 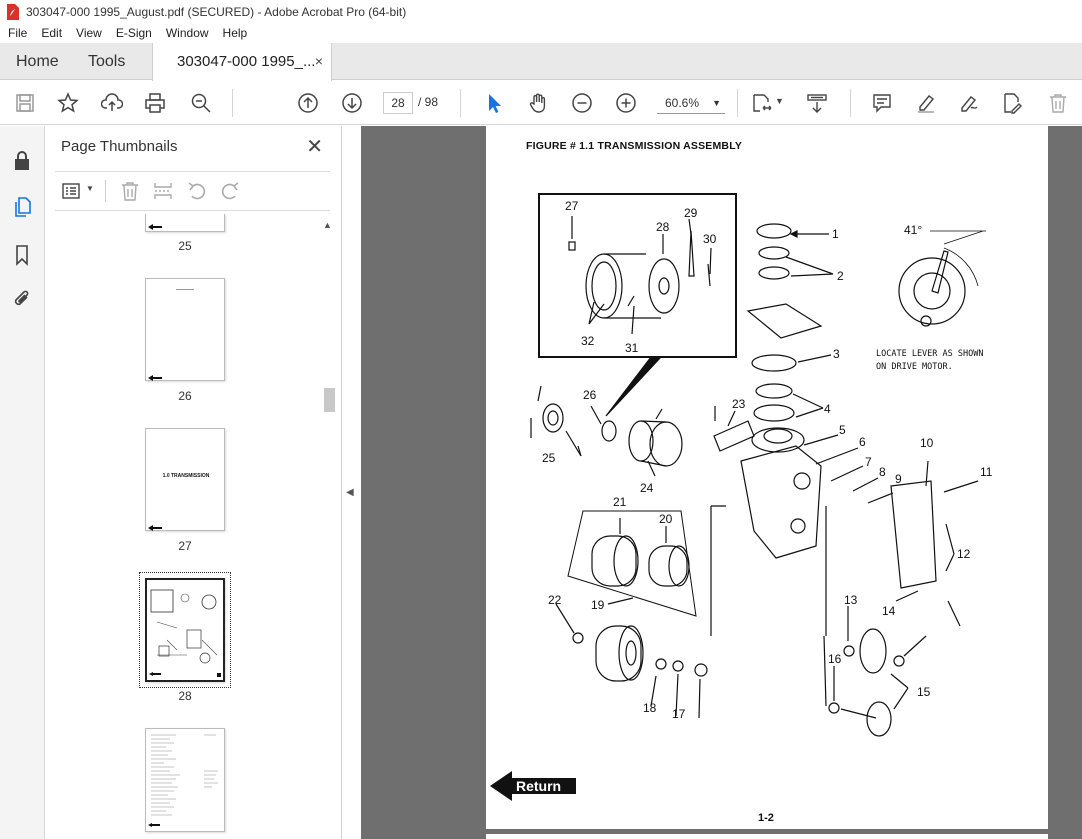 I want to click on tab-close-icon: ×, so click(x=319, y=61).